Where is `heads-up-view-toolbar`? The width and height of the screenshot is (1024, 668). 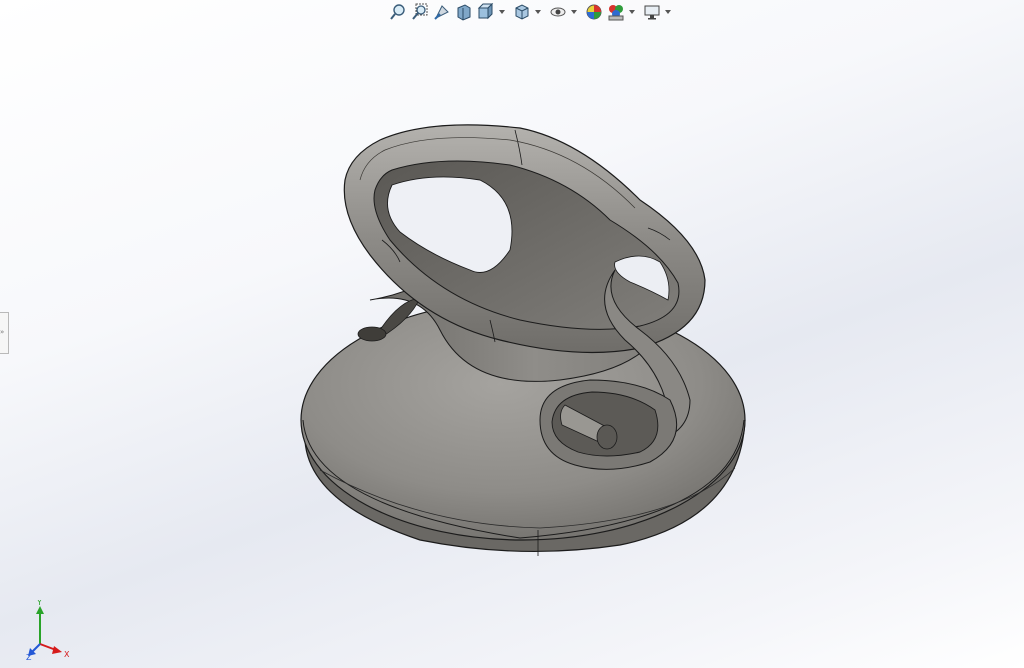
heads-up-view-toolbar is located at coordinates (532, 12).